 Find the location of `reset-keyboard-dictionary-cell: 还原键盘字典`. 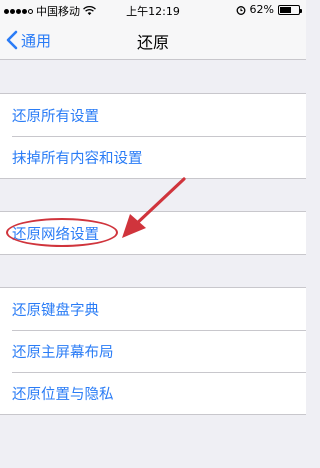

reset-keyboard-dictionary-cell: 还原键盘字典 is located at coordinates (153, 309).